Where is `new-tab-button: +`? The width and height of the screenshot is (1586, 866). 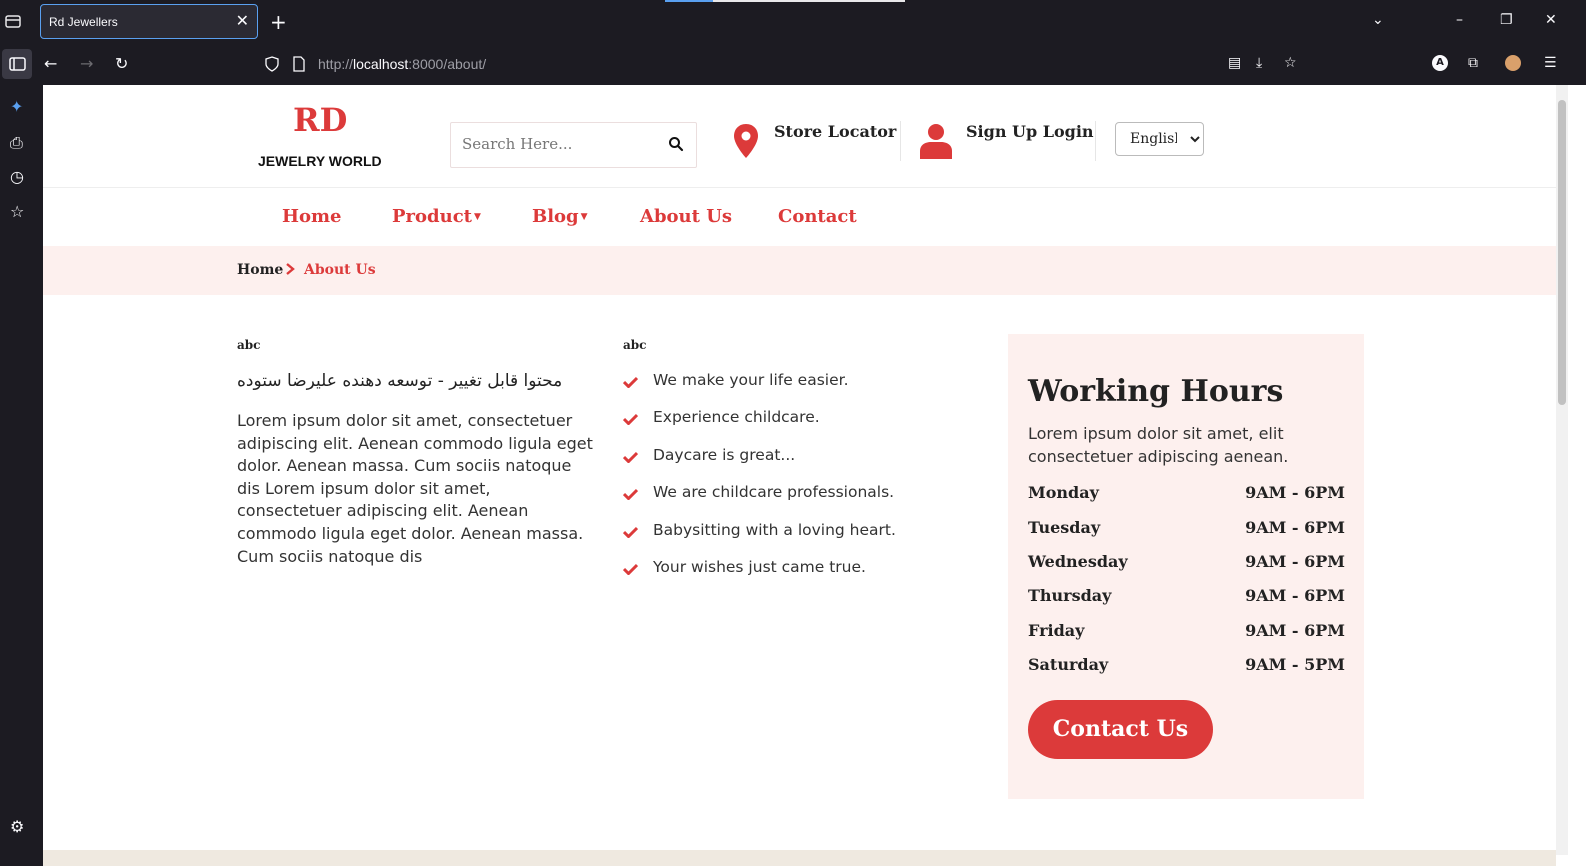 new-tab-button: + is located at coordinates (278, 22).